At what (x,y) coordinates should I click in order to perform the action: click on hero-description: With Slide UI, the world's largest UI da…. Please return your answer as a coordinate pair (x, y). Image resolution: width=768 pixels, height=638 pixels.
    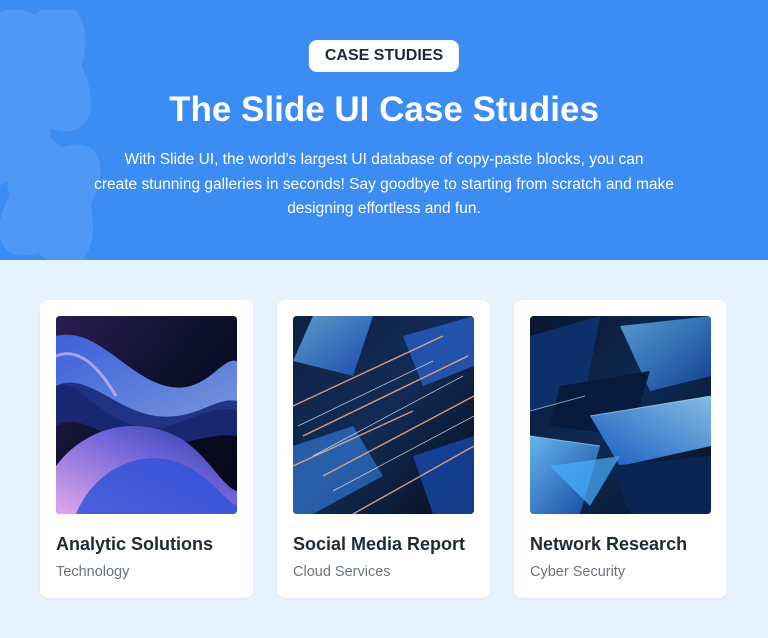
    Looking at the image, I should click on (384, 185).